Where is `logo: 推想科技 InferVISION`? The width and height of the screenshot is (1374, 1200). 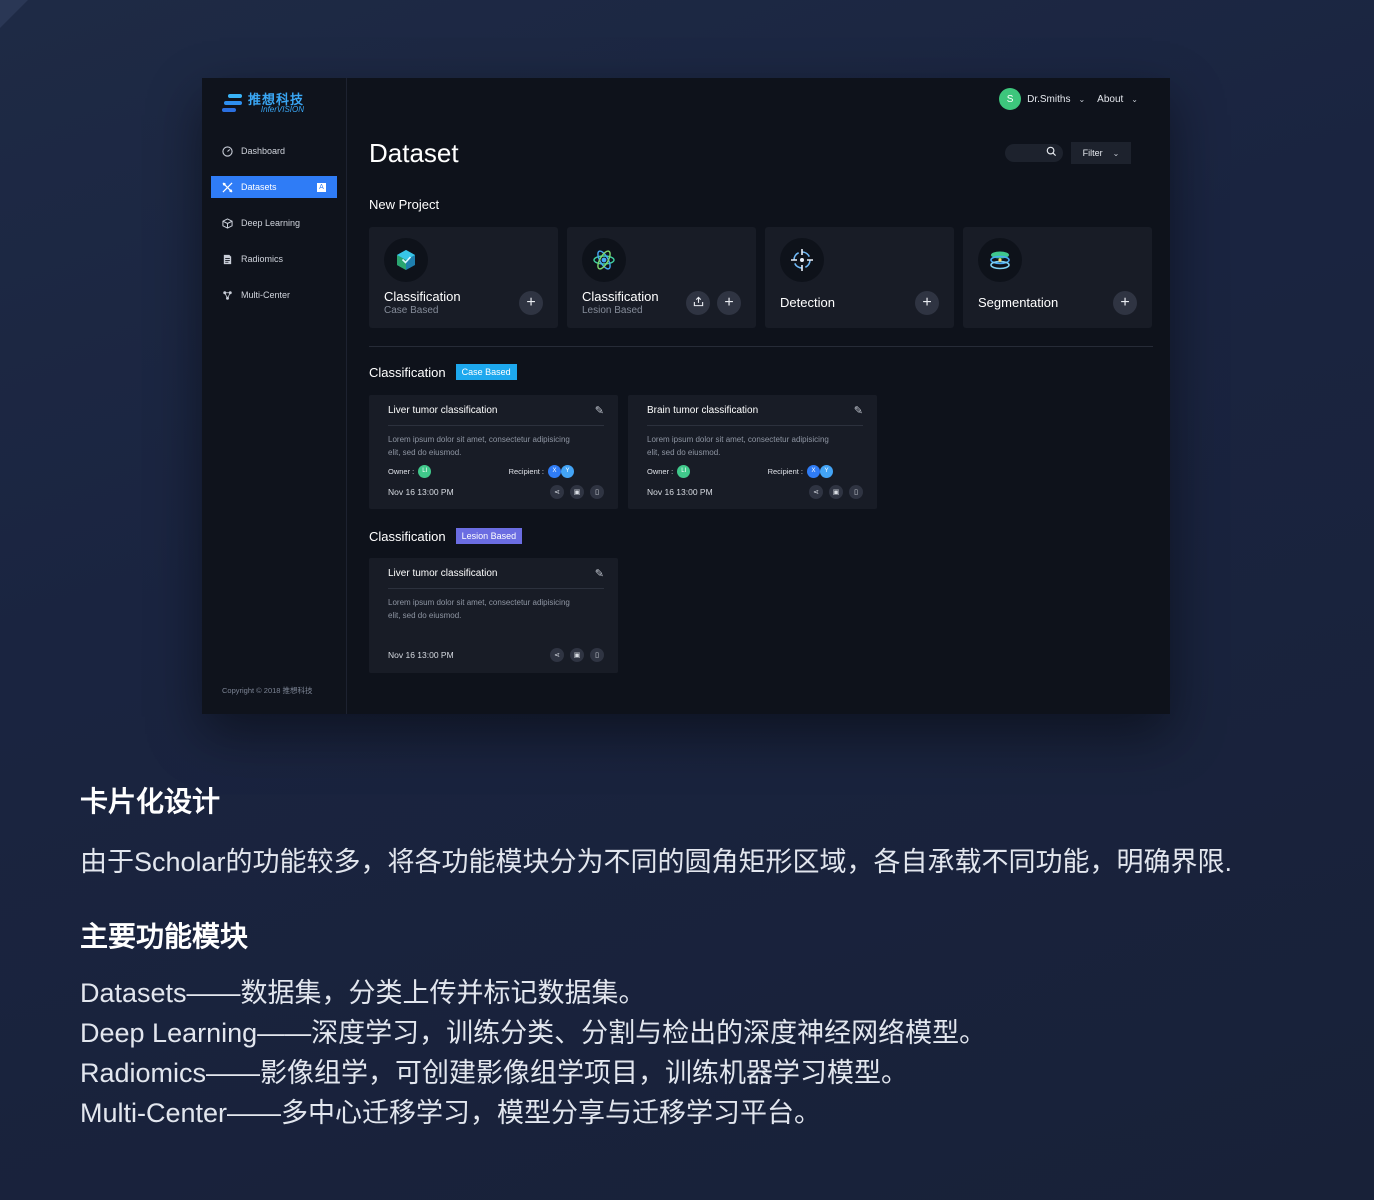 logo: 推想科技 InferVISION is located at coordinates (274, 98).